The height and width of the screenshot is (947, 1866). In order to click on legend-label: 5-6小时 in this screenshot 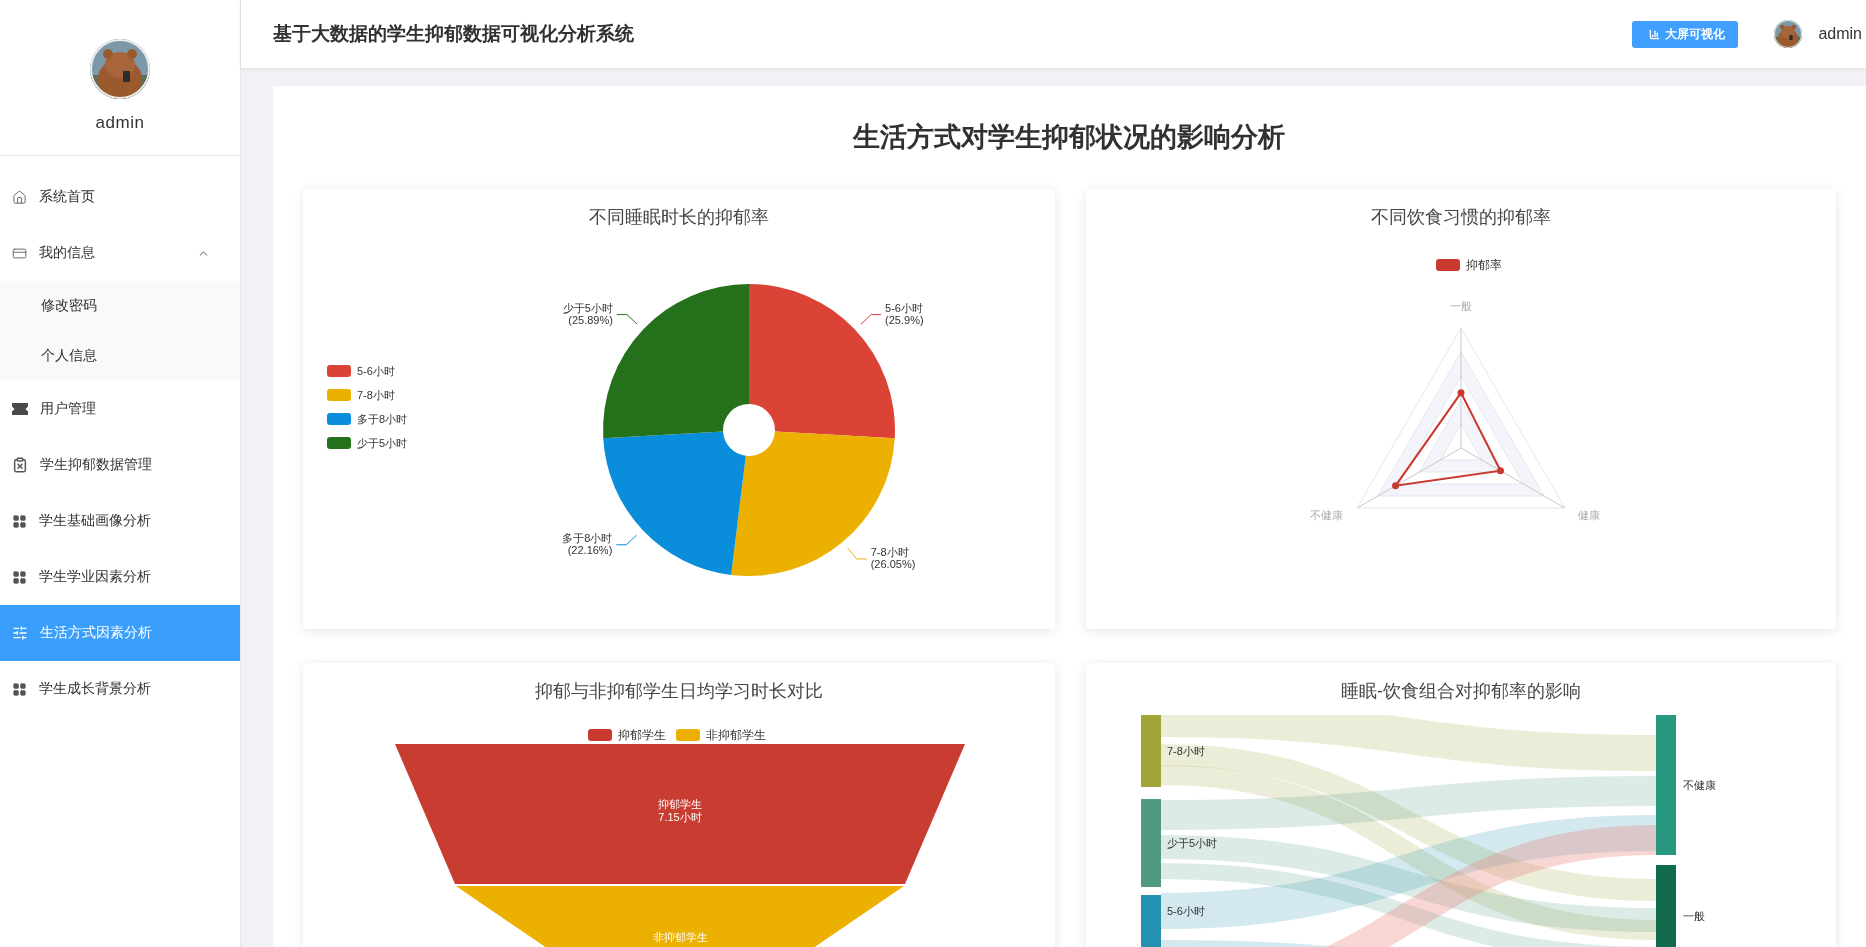, I will do `click(376, 371)`.